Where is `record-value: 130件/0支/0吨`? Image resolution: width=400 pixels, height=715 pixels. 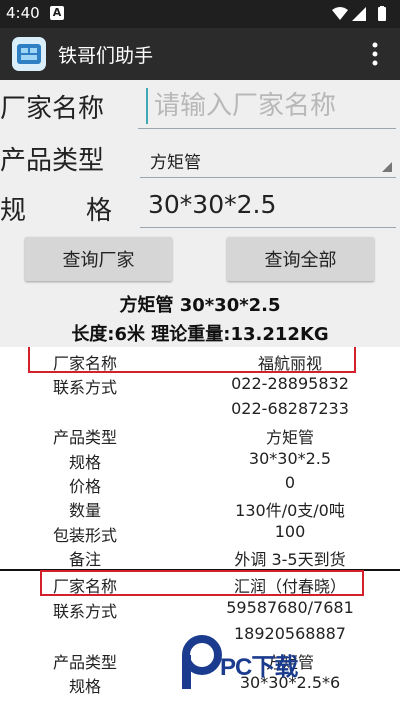
record-value: 130件/0支/0吨 is located at coordinates (290, 510).